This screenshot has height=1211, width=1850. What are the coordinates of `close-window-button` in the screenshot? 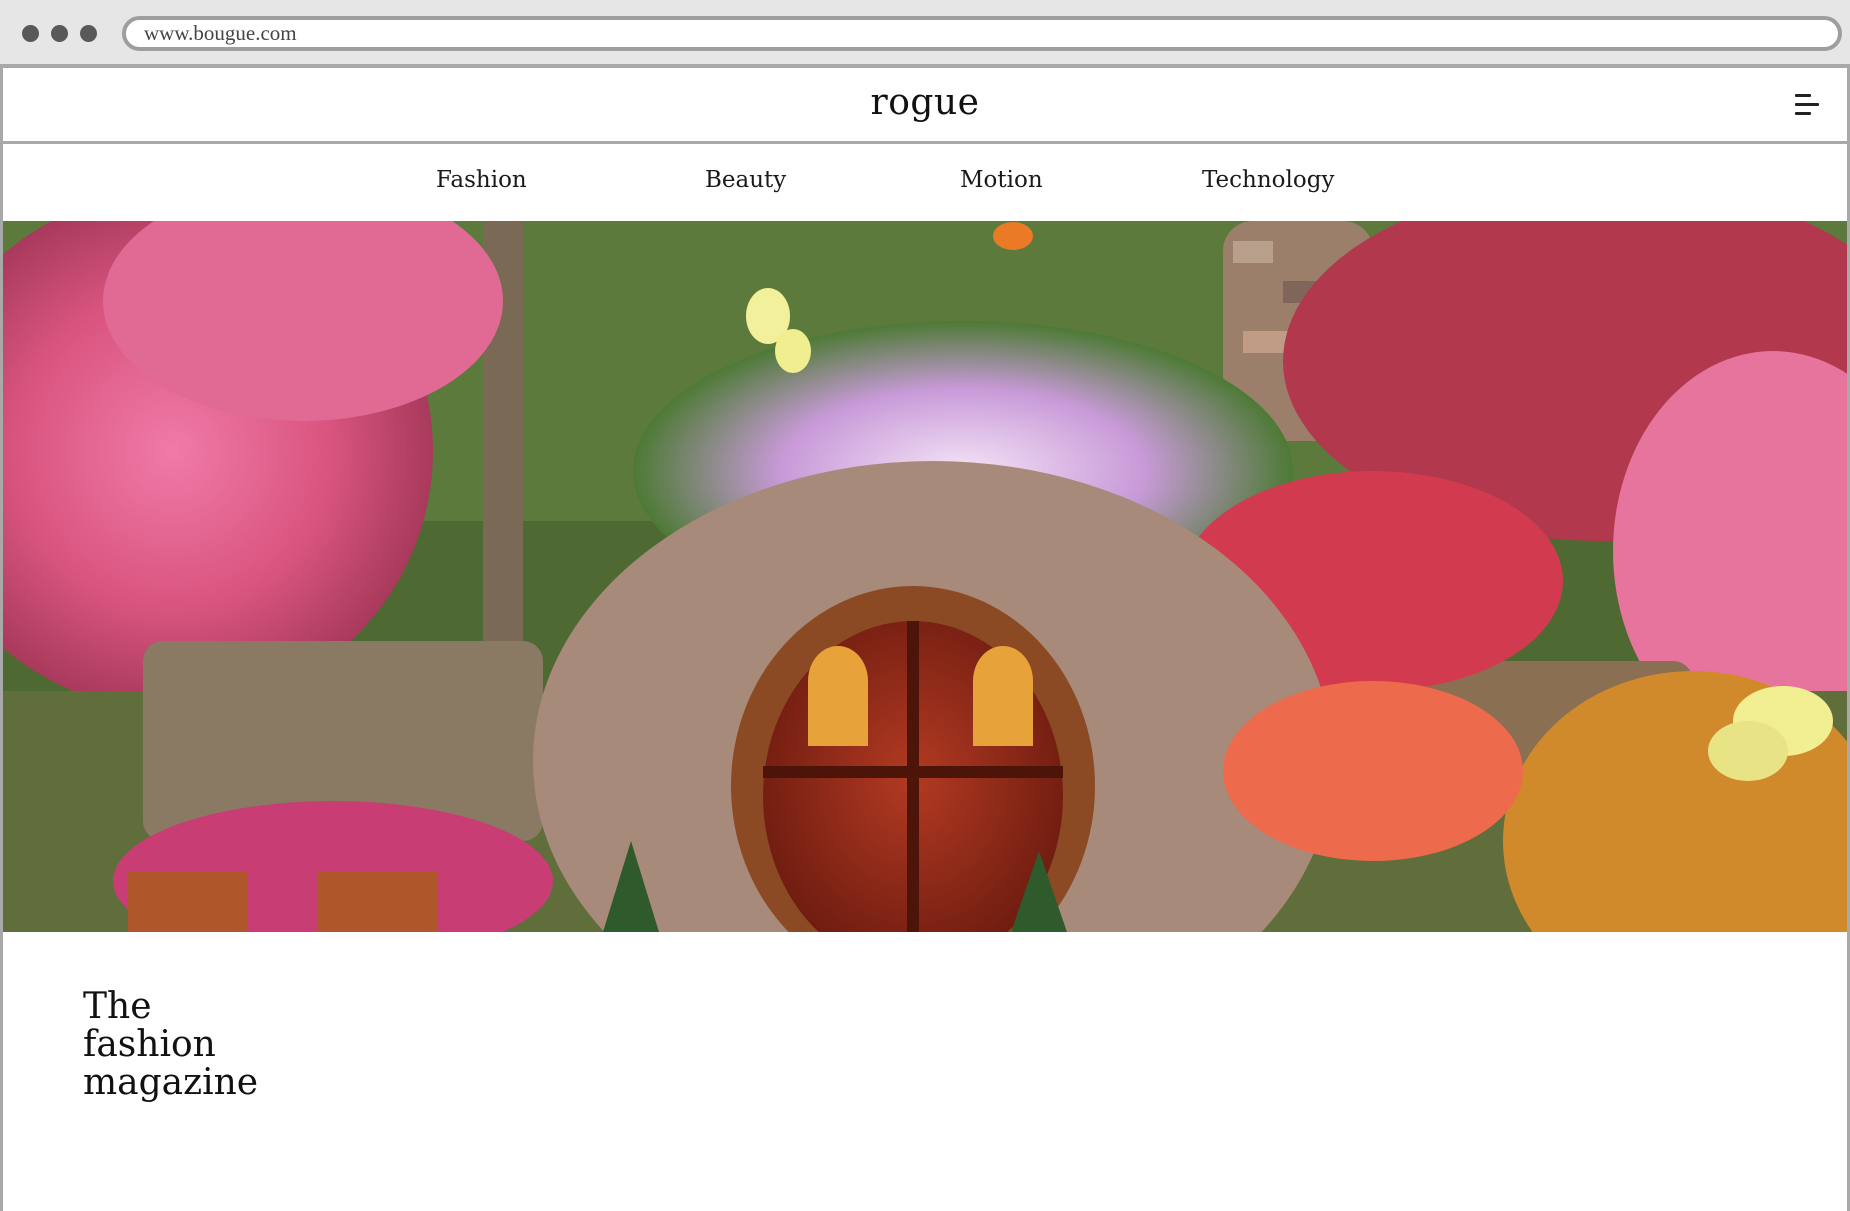 It's located at (30, 33).